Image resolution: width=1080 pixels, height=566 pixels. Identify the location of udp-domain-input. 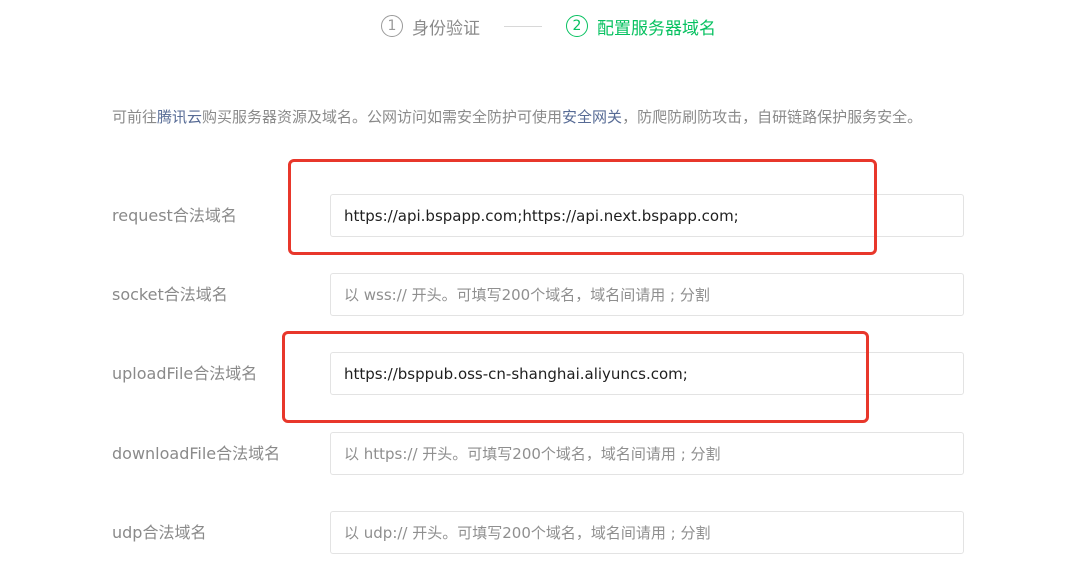
(647, 532).